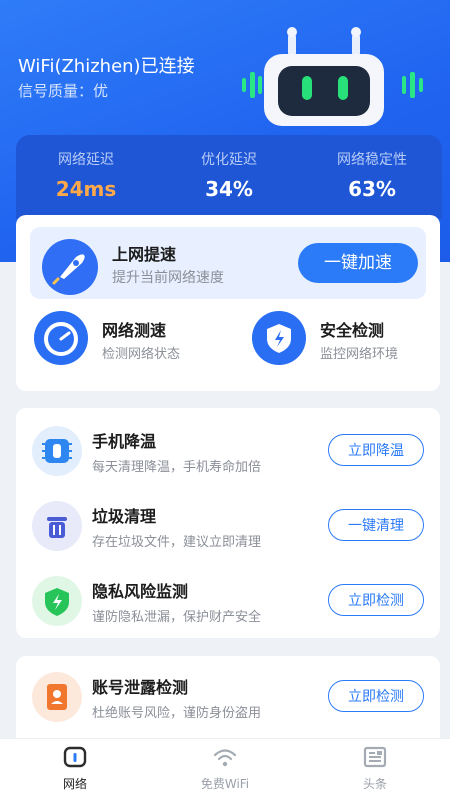 Image resolution: width=450 pixels, height=801 pixels. Describe the element at coordinates (375, 757) in the screenshot. I see `newspaper-icon` at that location.